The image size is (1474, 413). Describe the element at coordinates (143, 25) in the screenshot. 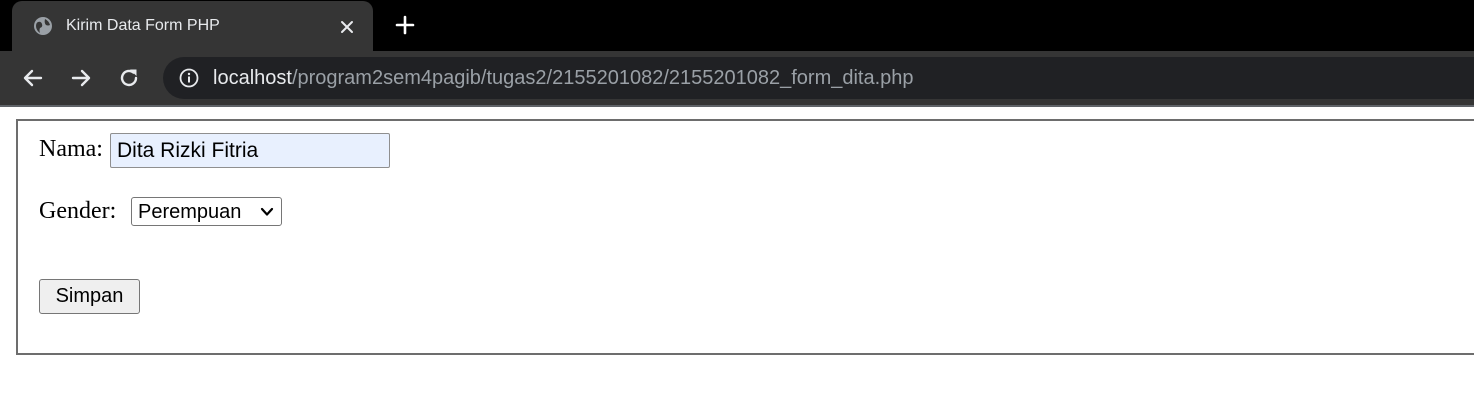

I see `tab-title: Kirim Data Form PHP` at that location.